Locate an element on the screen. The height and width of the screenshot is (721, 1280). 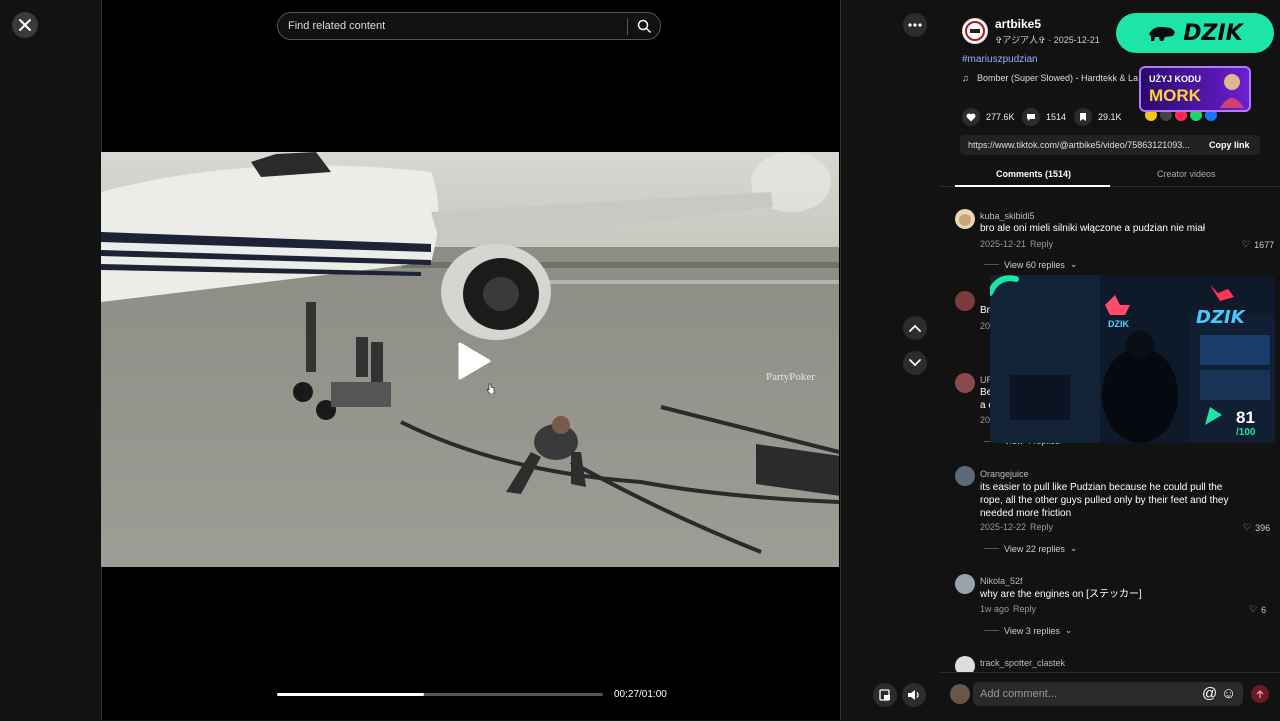
floating-player-button is located at coordinates (885, 695).